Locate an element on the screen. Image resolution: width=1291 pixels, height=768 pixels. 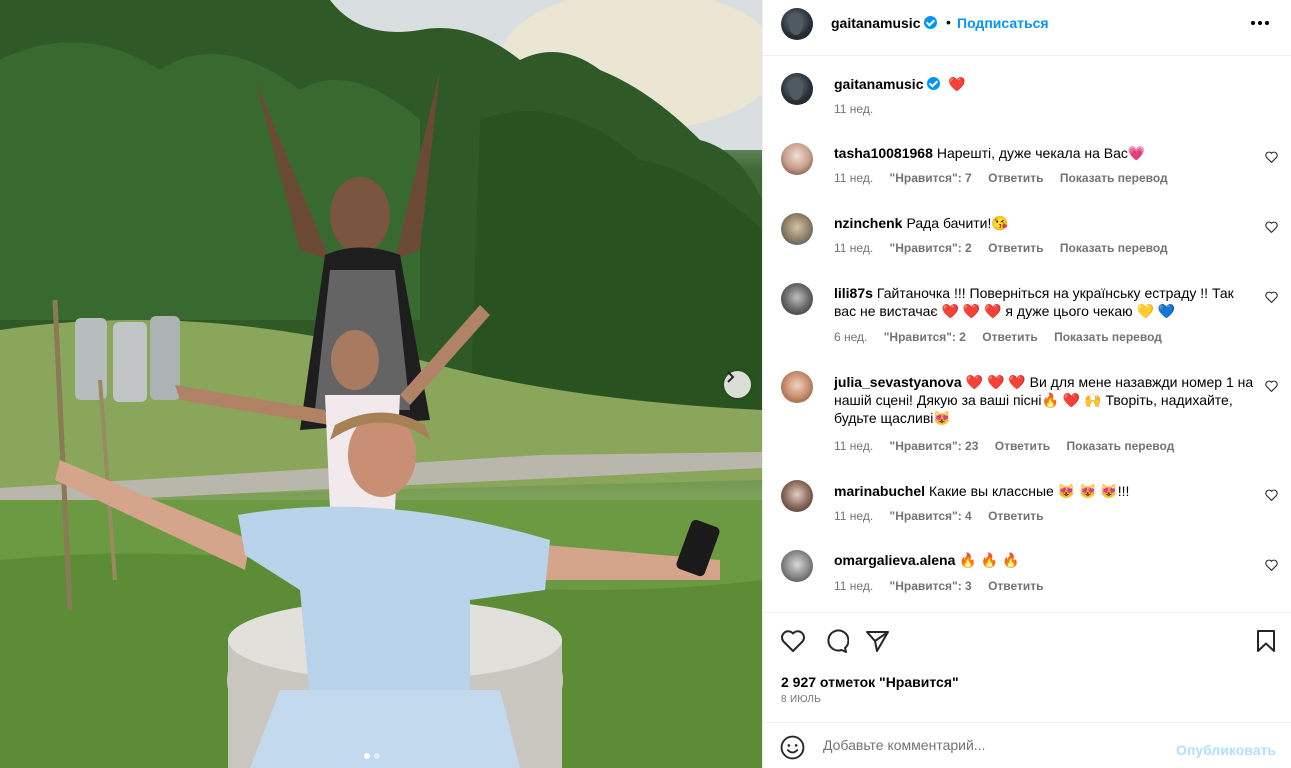
post-header: gaitanamusic • Подписаться is located at coordinates (1027, 28).